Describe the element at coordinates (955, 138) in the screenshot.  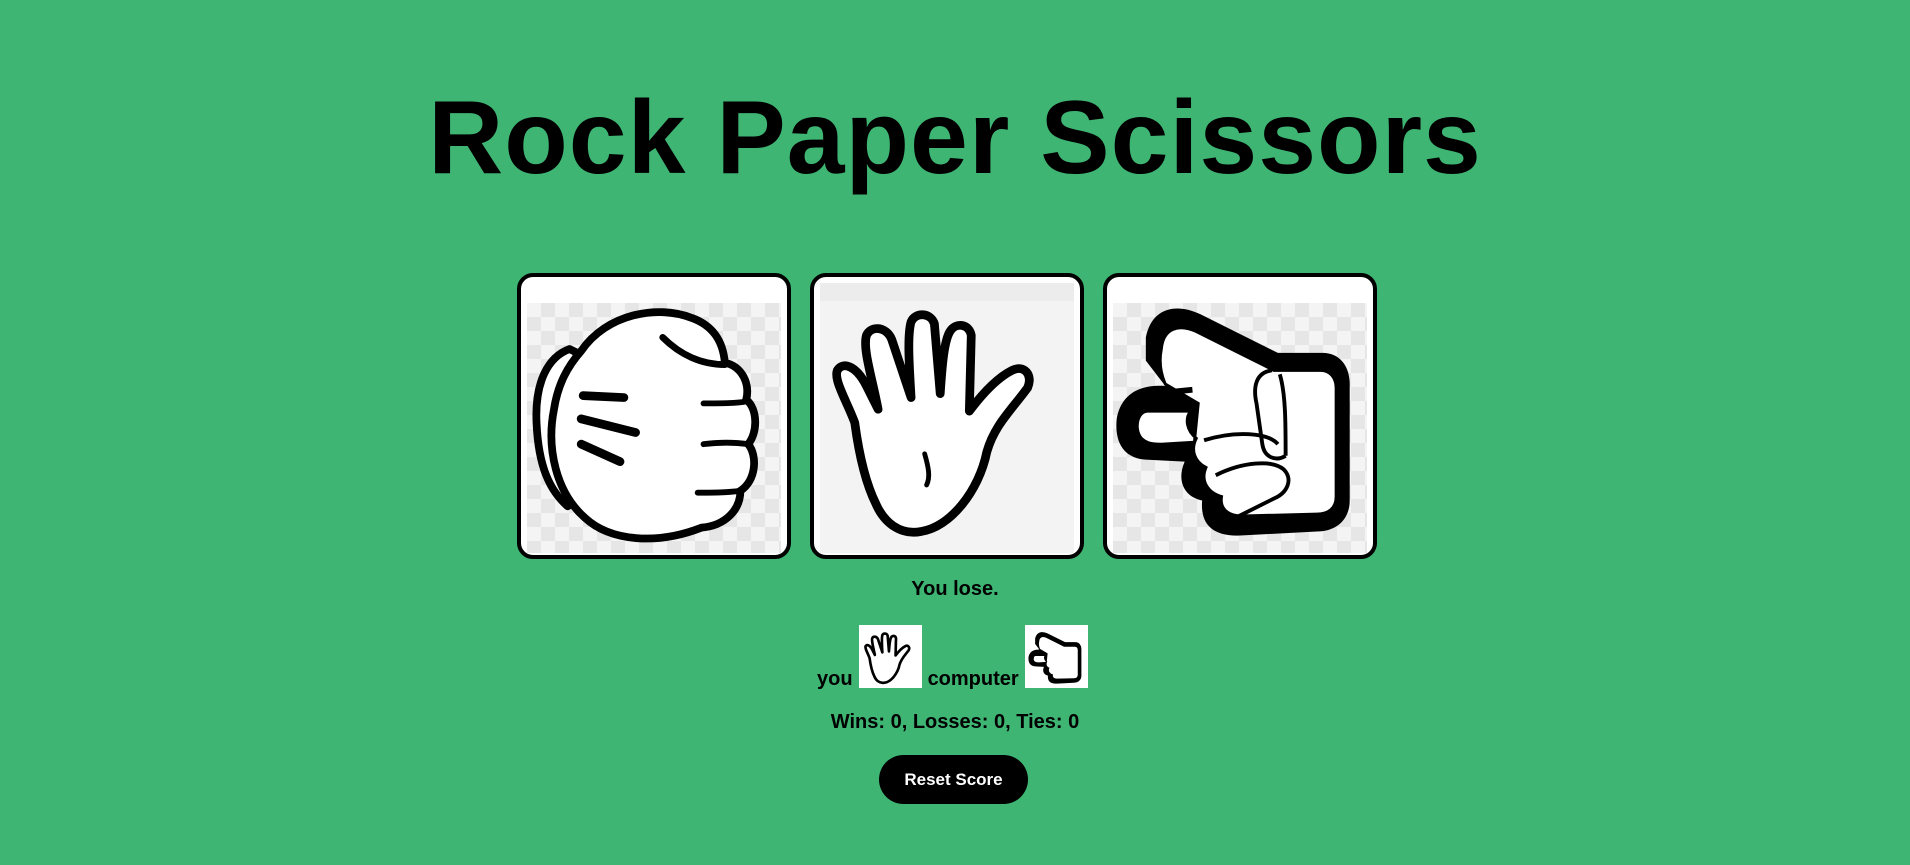
I see `page-title: Rock Paper Scissors` at that location.